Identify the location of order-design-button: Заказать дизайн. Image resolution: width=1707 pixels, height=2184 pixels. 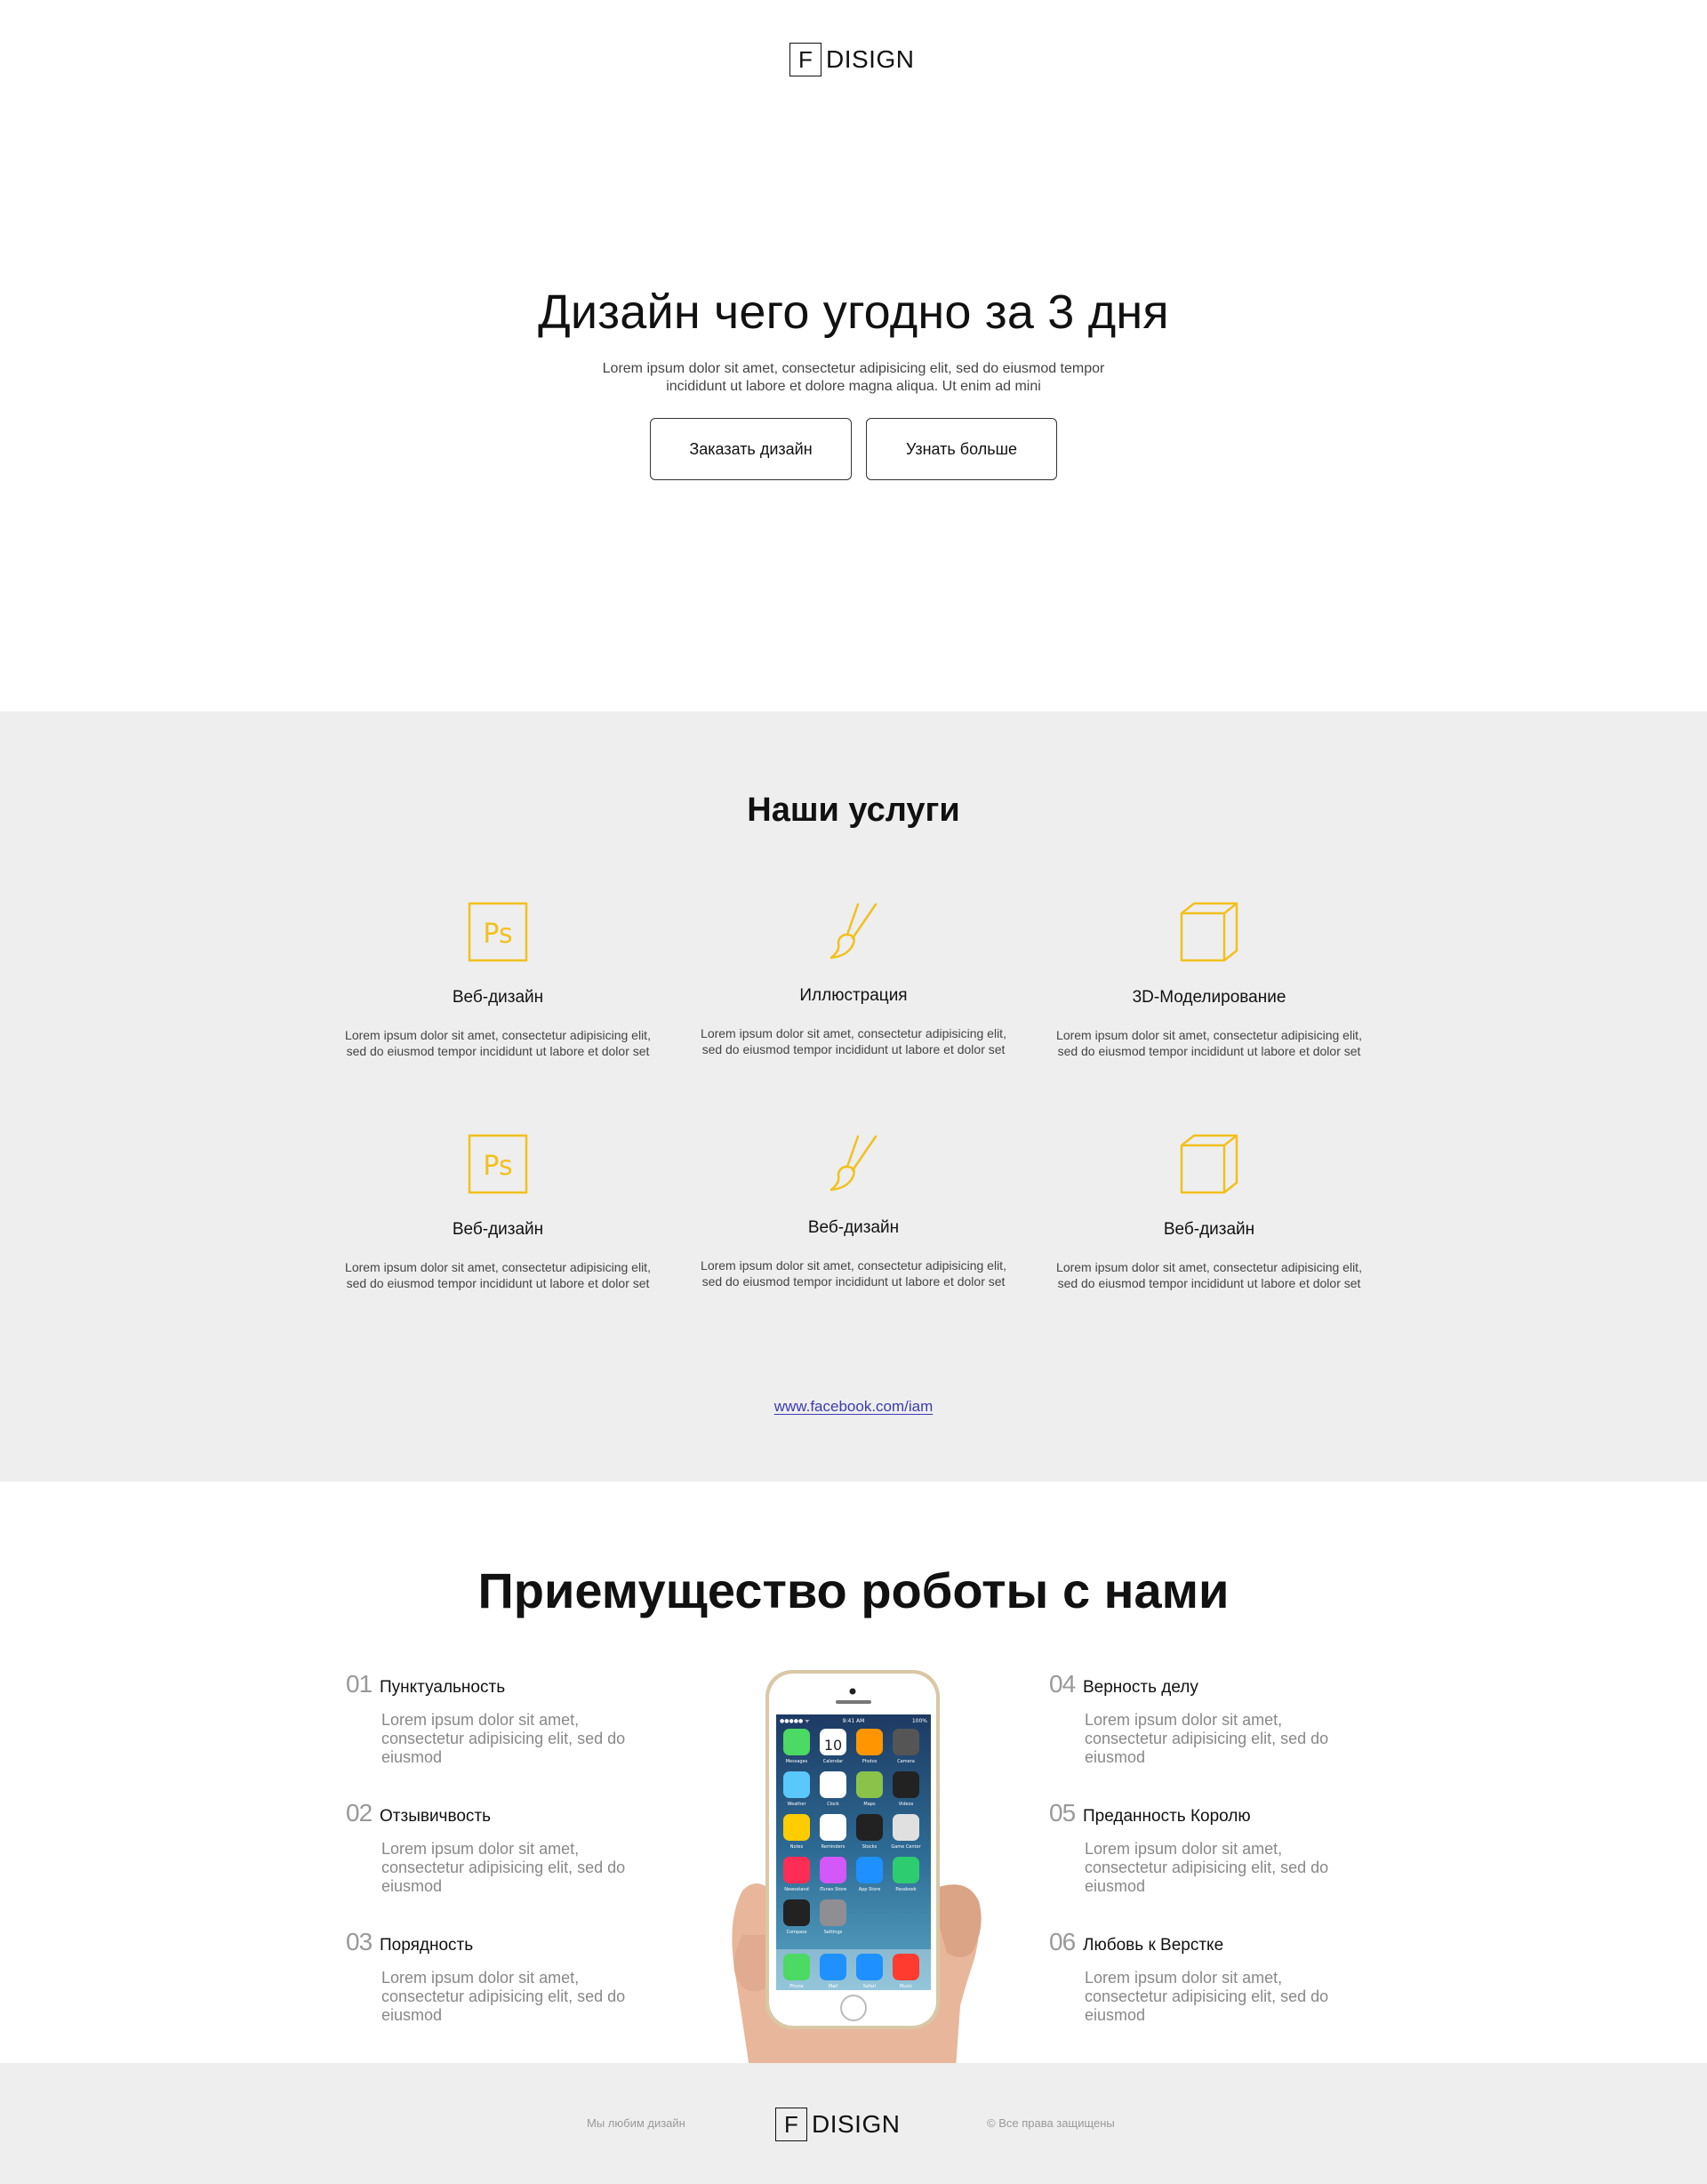
(751, 449).